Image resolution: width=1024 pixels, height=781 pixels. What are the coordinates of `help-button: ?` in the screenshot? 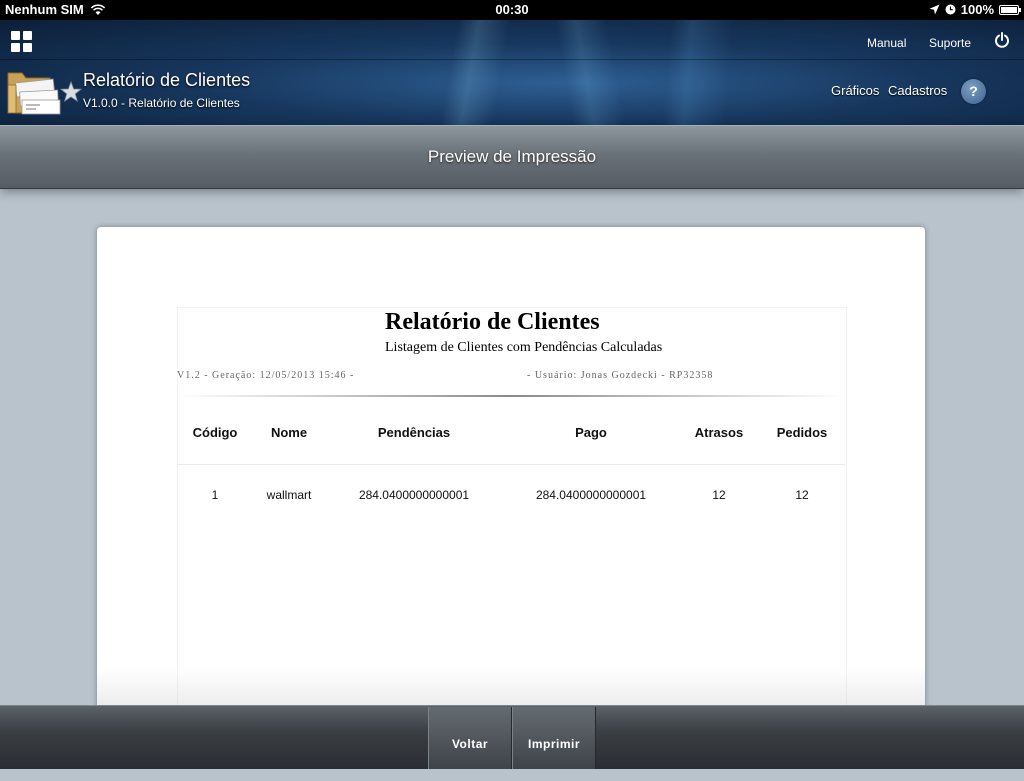 It's located at (973, 91).